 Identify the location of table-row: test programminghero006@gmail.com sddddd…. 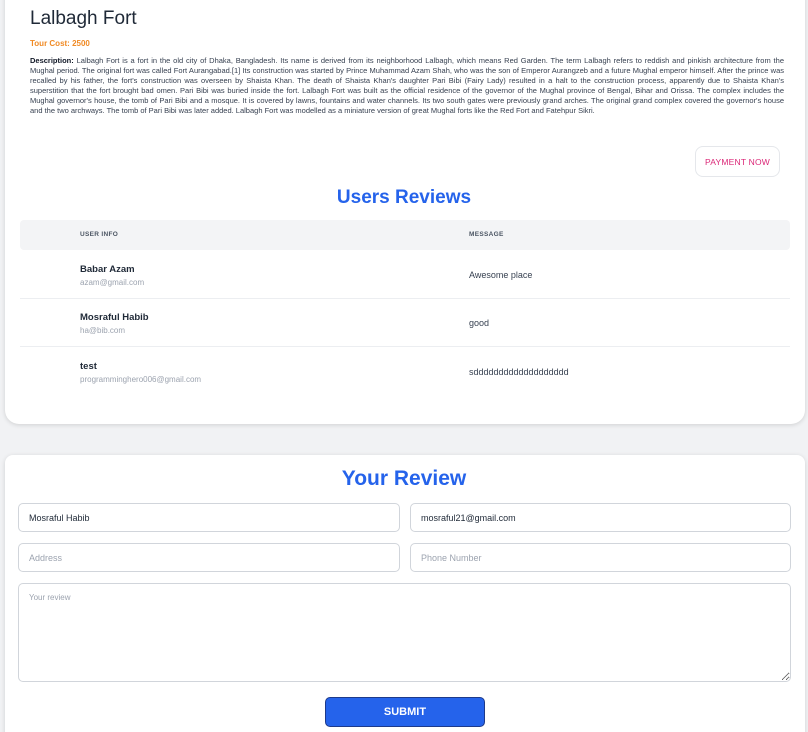
(405, 371).